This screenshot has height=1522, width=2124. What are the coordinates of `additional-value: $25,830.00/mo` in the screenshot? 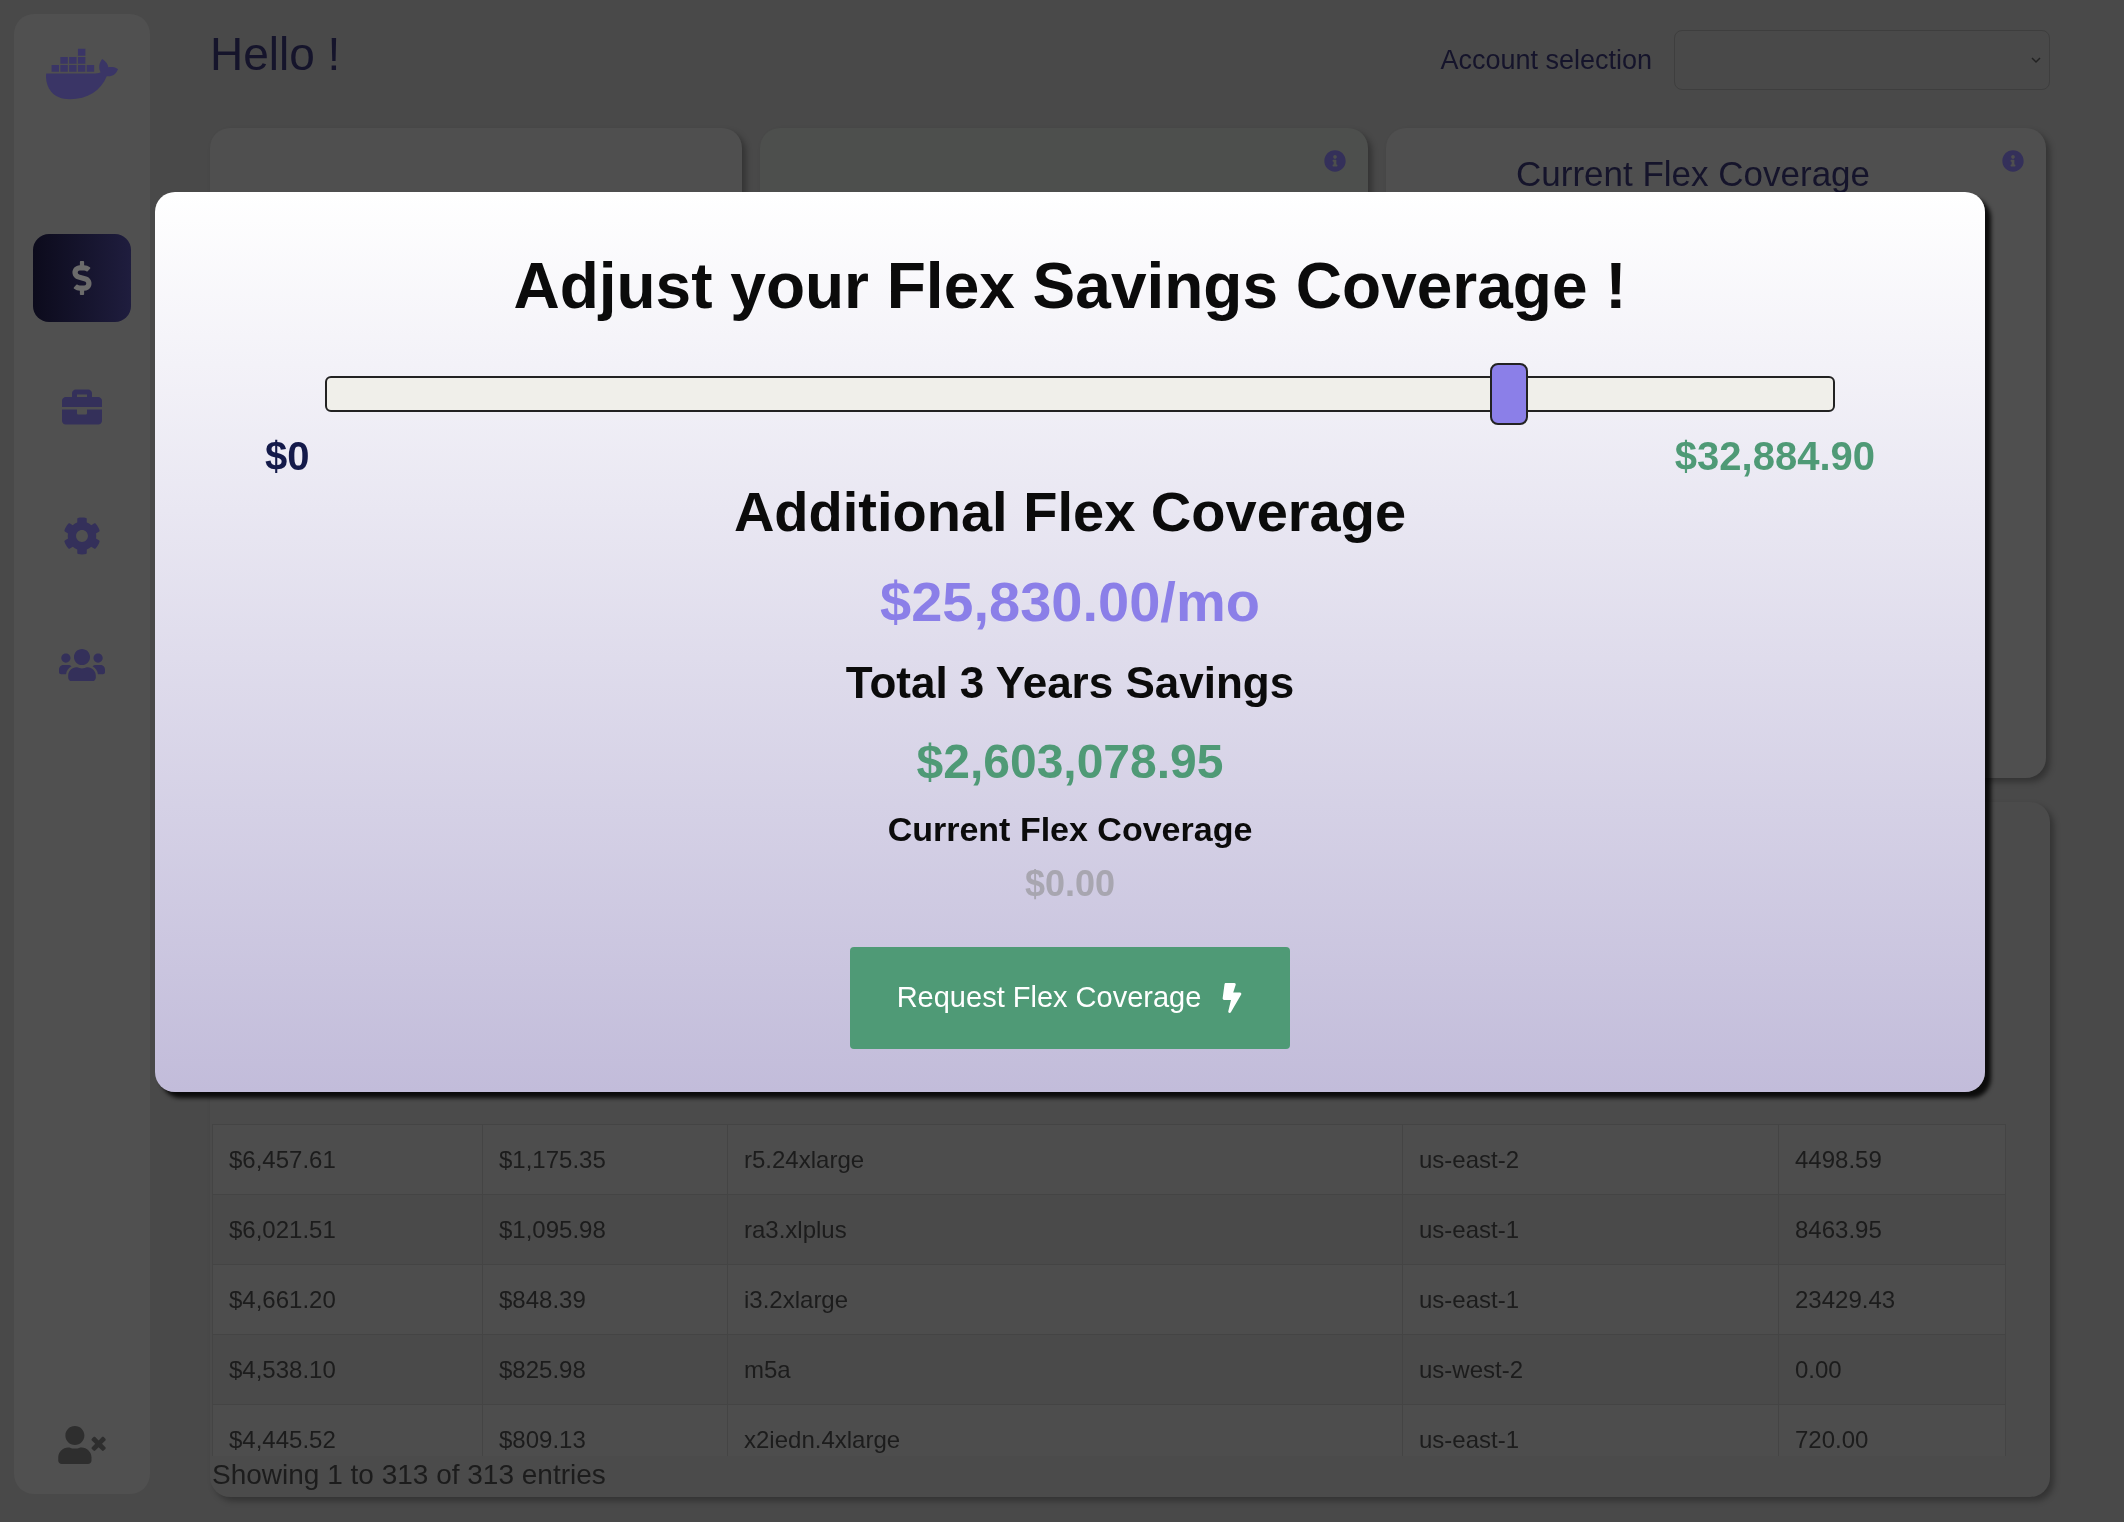 It's located at (1070, 602).